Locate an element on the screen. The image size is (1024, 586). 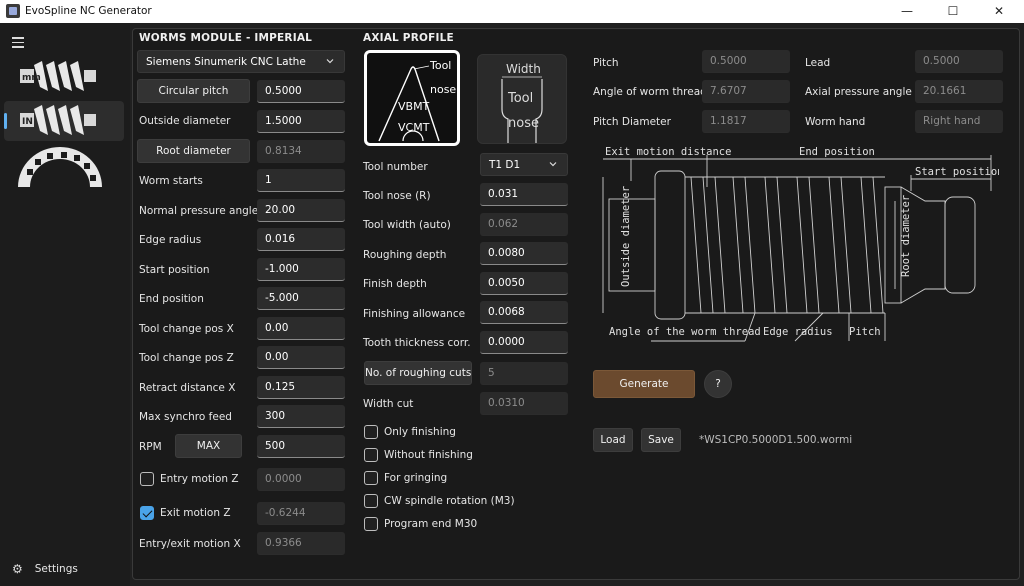
max-synchro-feed-label: Max synchro feed is located at coordinates (185, 417).